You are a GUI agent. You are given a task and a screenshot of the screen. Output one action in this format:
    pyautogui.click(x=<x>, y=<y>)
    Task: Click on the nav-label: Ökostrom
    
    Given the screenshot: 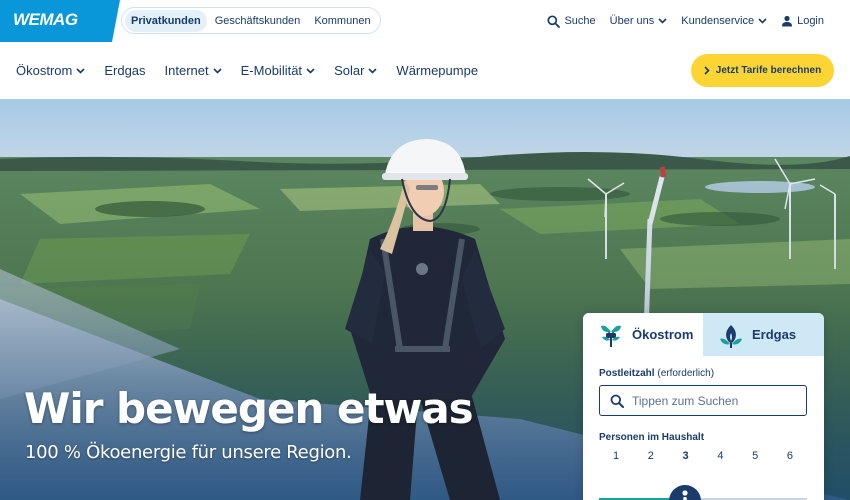 What is the action you would take?
    pyautogui.click(x=44, y=70)
    